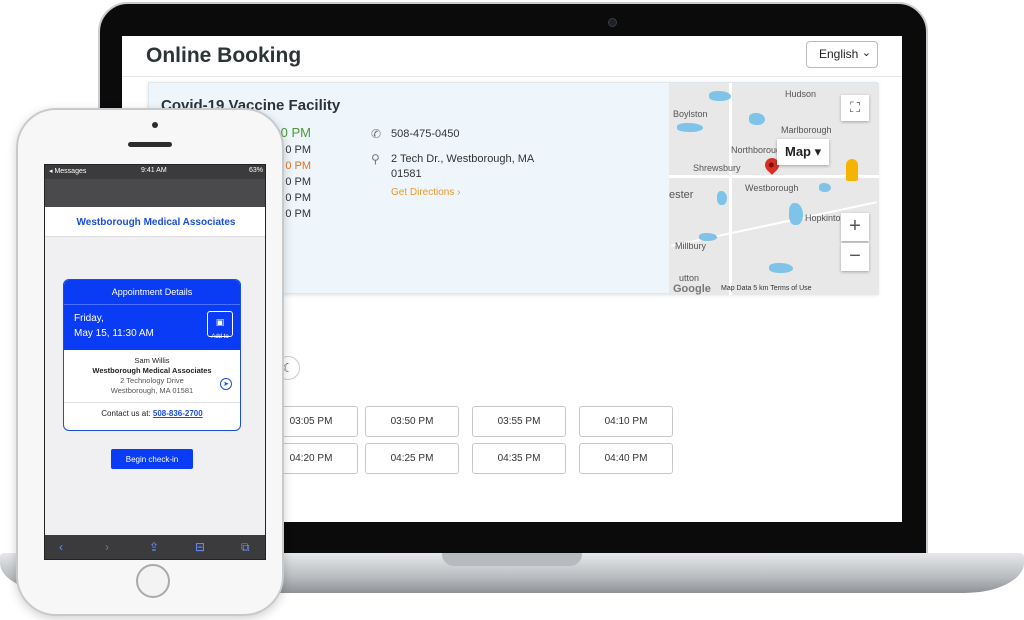  What do you see at coordinates (855, 227) in the screenshot?
I see `zoom-in-icon: +` at bounding box center [855, 227].